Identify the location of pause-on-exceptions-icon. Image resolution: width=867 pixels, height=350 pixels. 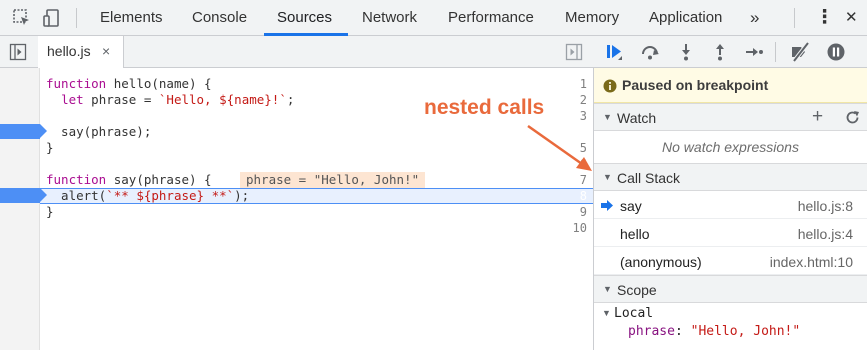
(836, 52).